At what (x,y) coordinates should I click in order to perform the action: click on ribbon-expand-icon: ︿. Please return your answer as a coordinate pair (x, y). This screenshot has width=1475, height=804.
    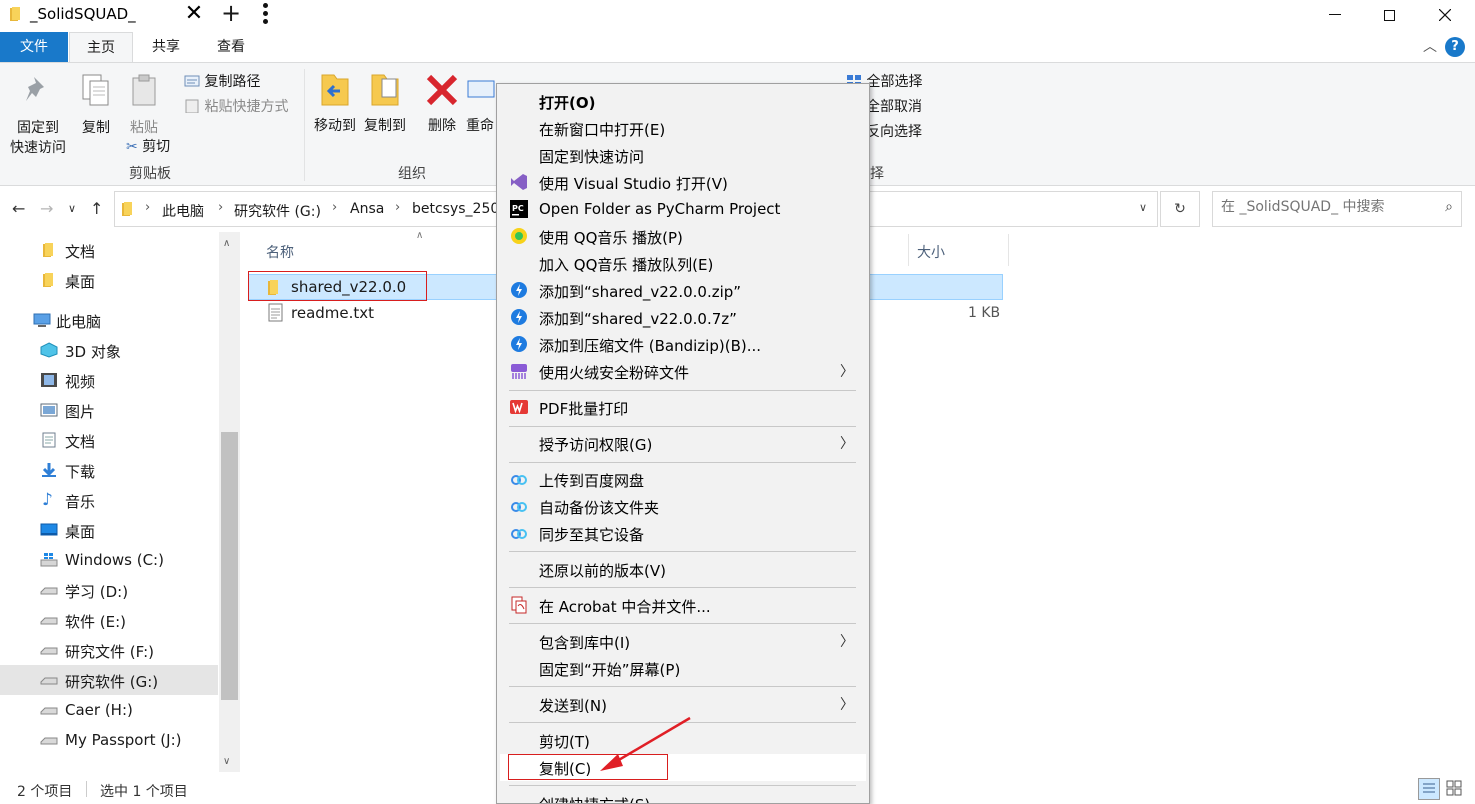
    Looking at the image, I should click on (1430, 46).